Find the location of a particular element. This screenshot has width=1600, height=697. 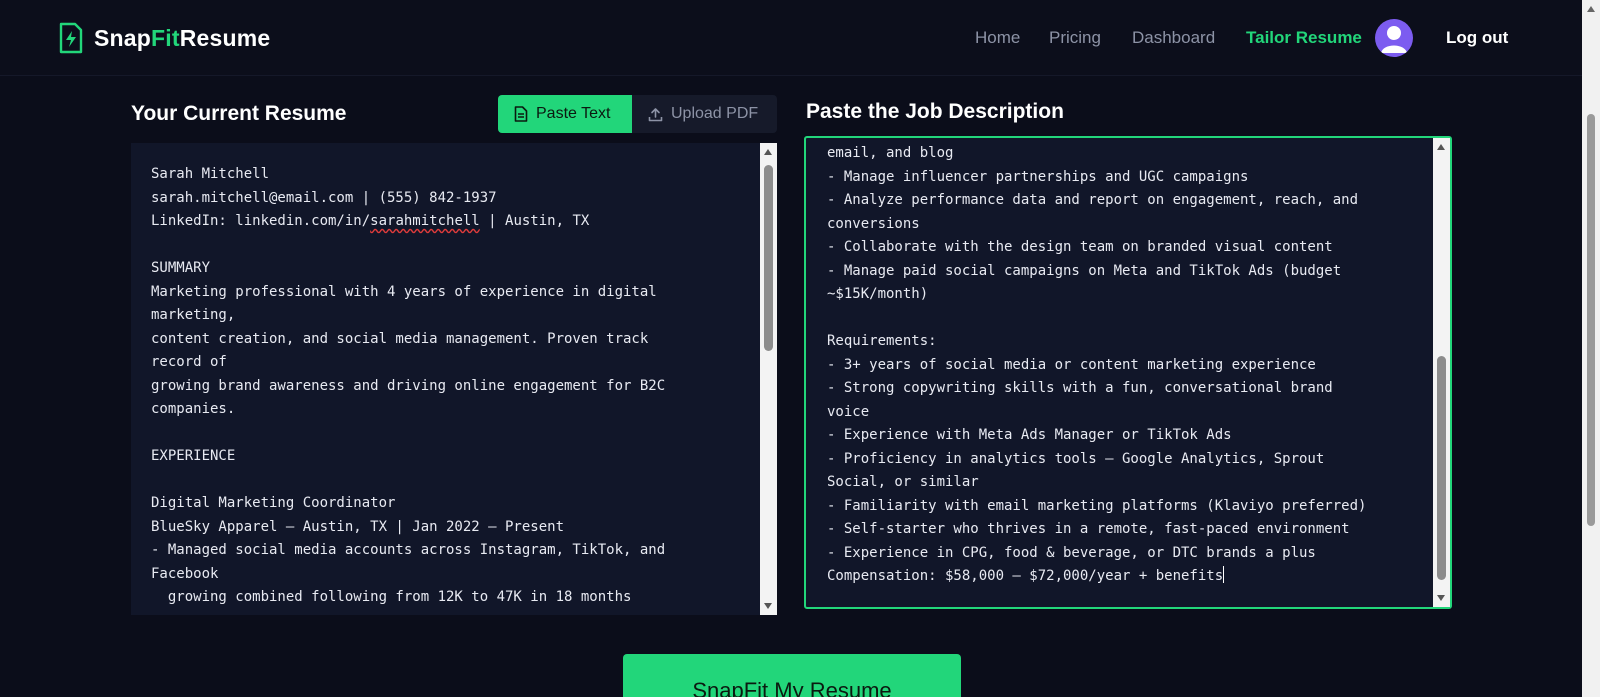

logo-text-resume: Resume is located at coordinates (225, 37).